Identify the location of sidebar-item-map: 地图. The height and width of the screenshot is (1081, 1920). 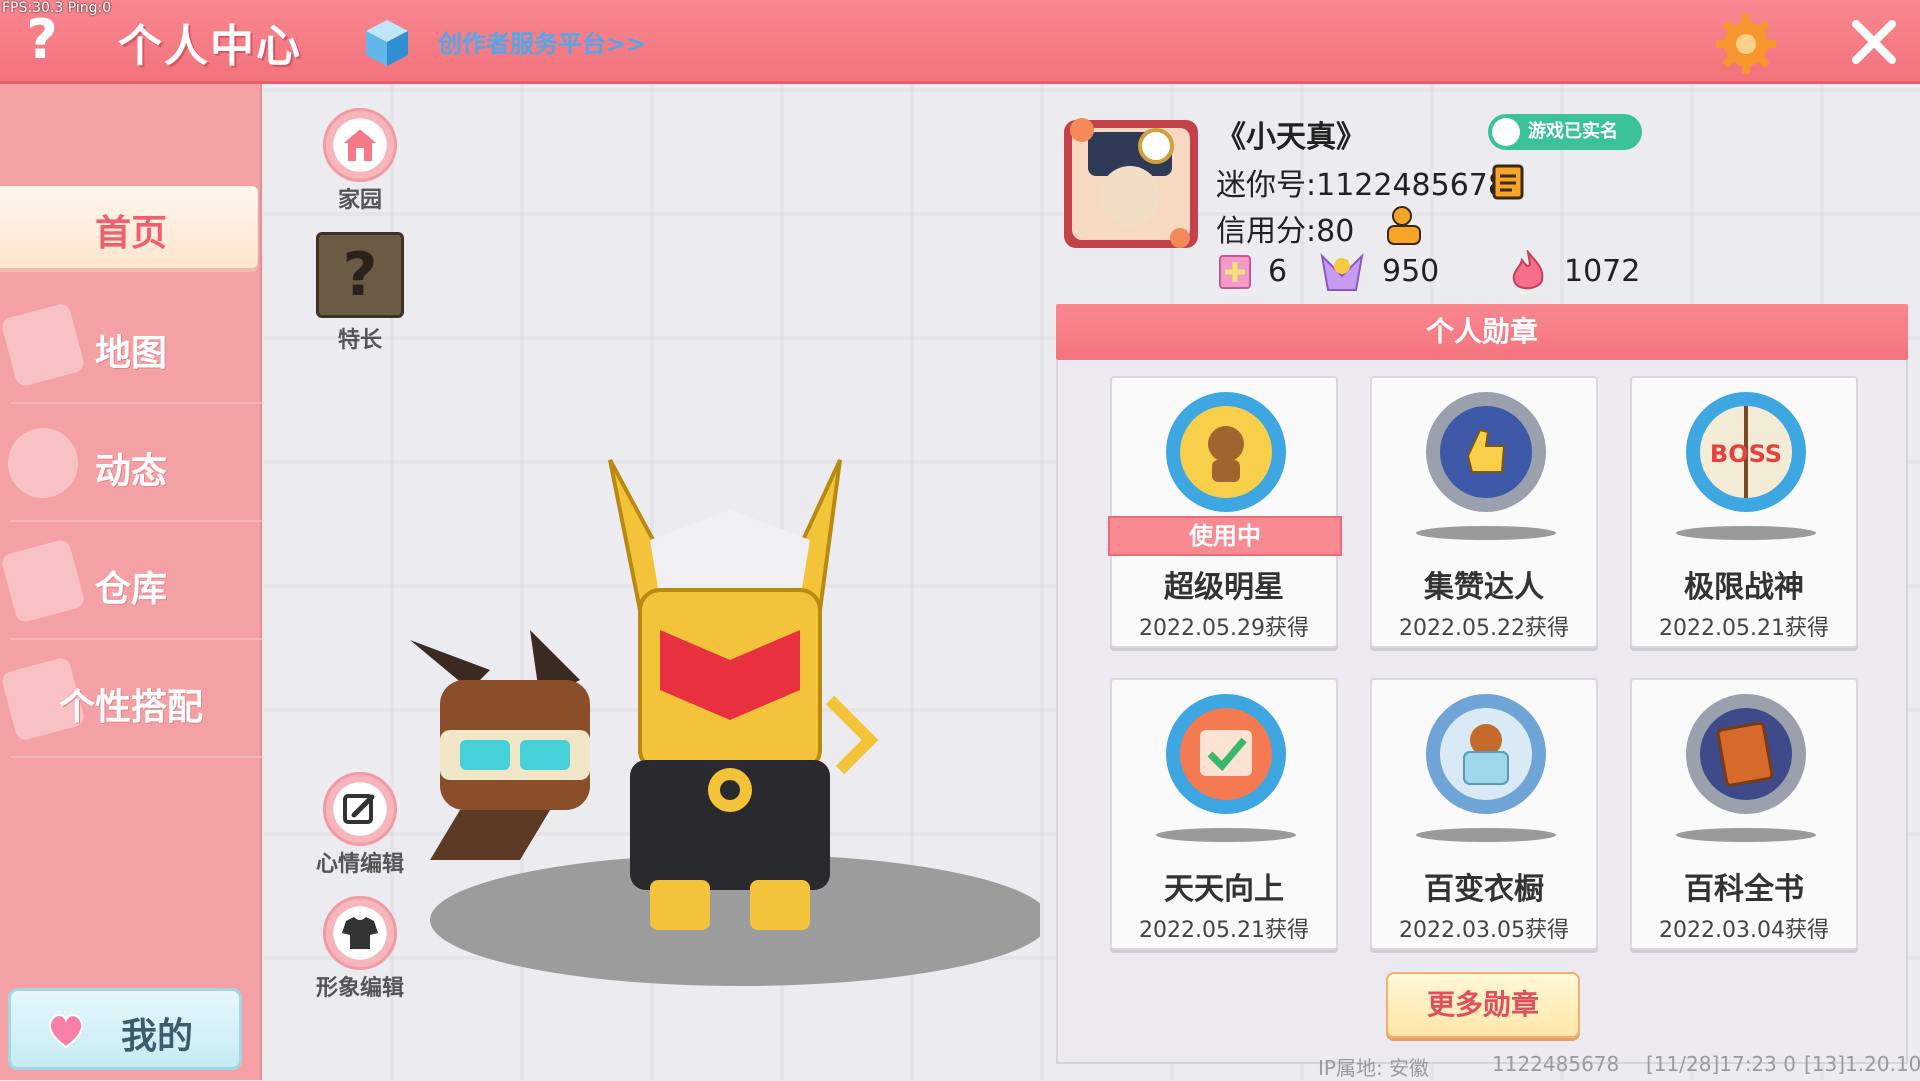
(131, 349).